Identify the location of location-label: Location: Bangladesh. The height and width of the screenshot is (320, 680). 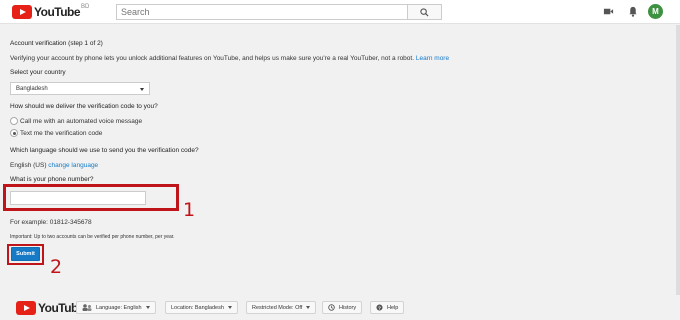
(197, 307).